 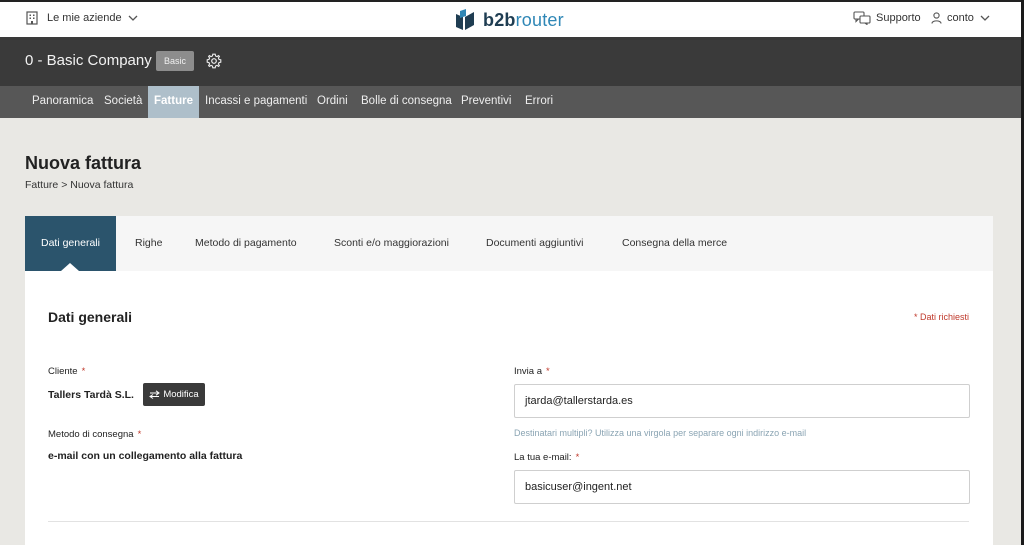 I want to click on top-bar: Le mie aziende b2brouter Supporto conto, so click(x=512, y=18).